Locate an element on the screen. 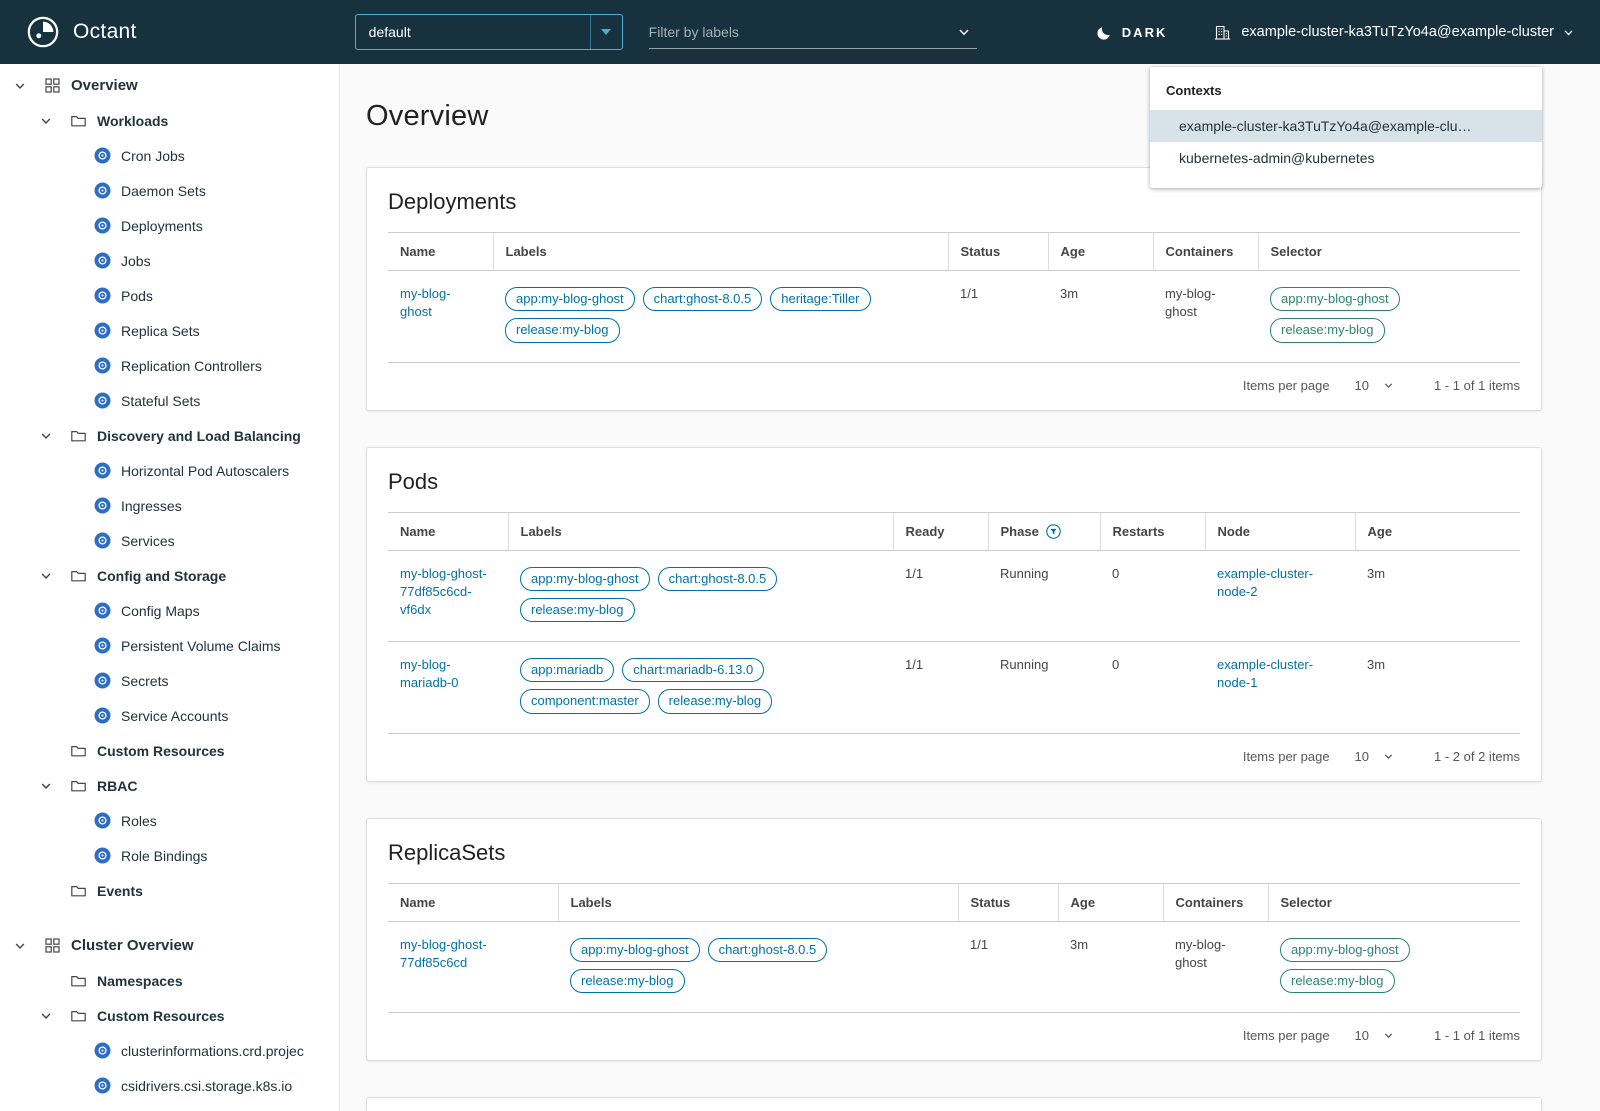  resource-link: my-blog-ghost-77df85c6cd is located at coordinates (443, 953).